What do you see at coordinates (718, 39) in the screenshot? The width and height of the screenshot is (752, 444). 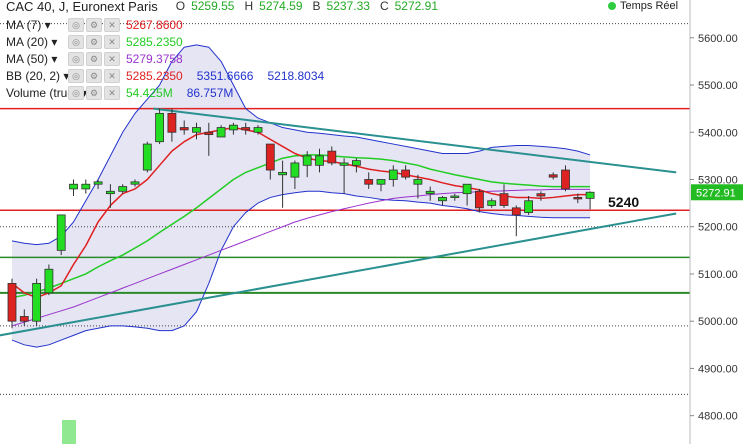 I see `y-tick-label: 5600.00` at bounding box center [718, 39].